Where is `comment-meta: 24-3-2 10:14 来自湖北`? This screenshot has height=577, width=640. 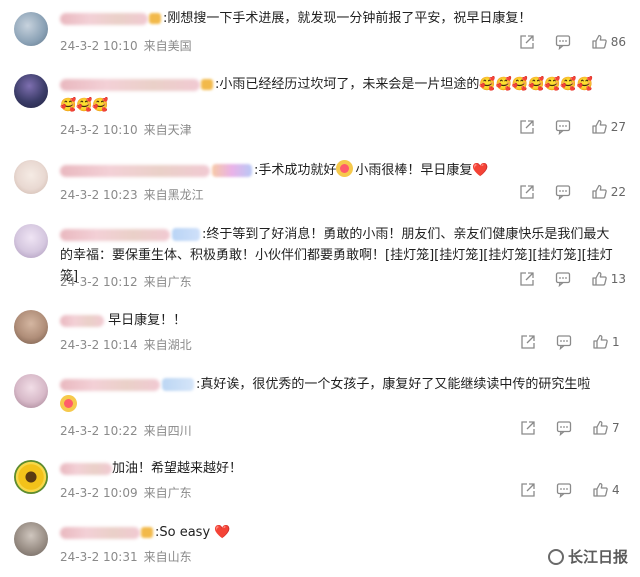
comment-meta: 24-3-2 10:14 来自湖北 is located at coordinates (129, 344).